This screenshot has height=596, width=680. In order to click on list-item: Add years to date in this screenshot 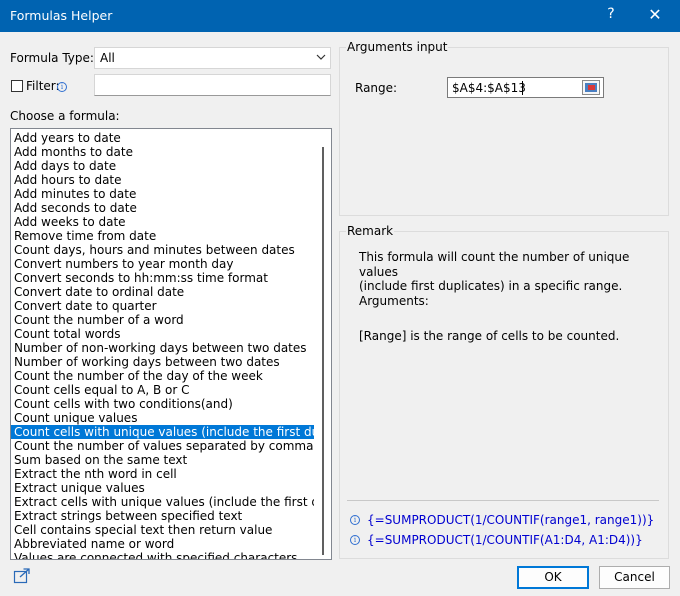, I will do `click(163, 138)`.